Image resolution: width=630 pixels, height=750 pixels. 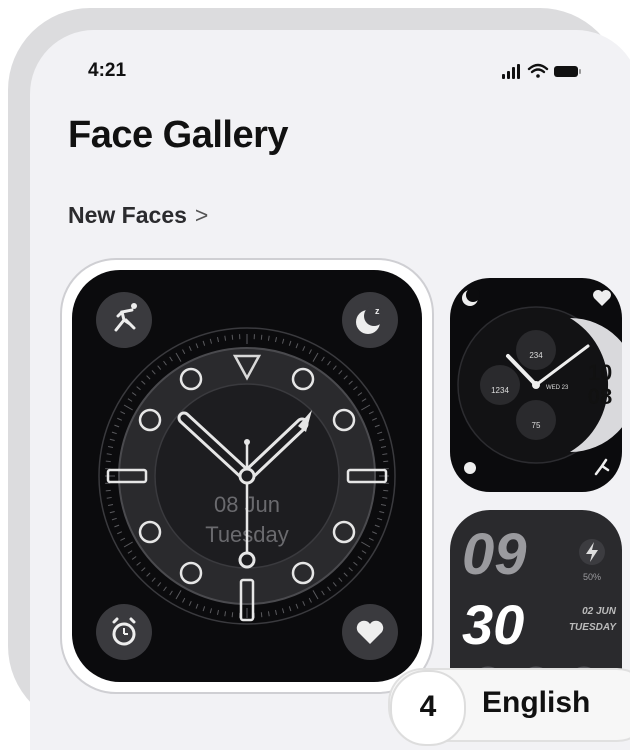 What do you see at coordinates (599, 611) in the screenshot?
I see `face3-date: 02 JUN` at bounding box center [599, 611].